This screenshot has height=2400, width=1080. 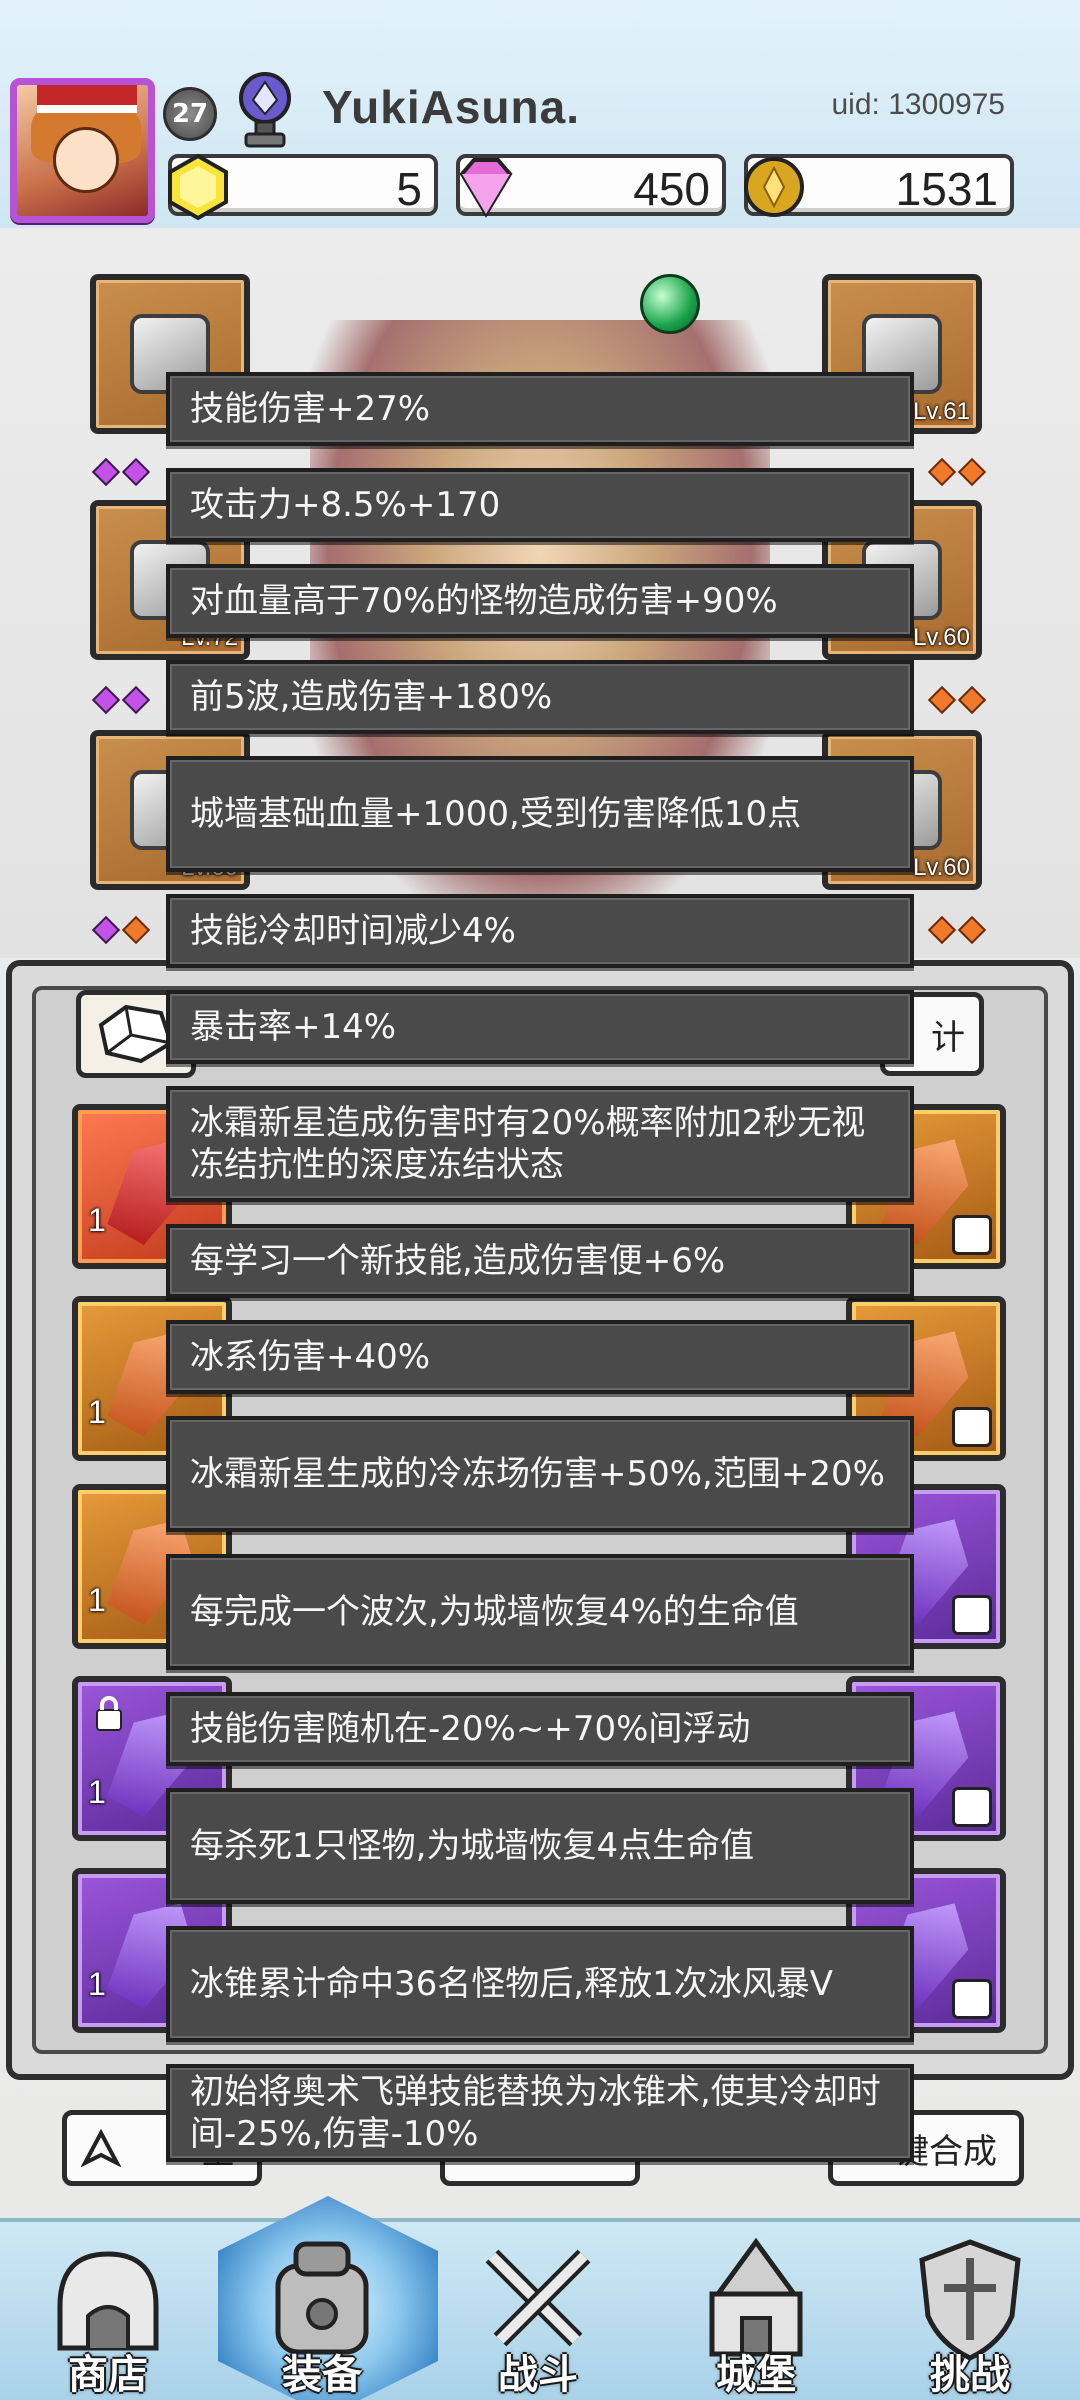 I want to click on player-avatar, so click(x=82, y=150).